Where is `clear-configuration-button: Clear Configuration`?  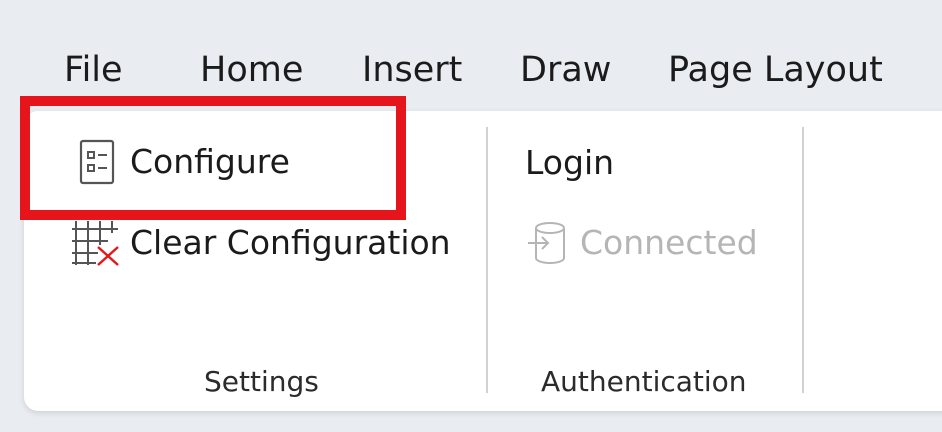
clear-configuration-button: Clear Configuration is located at coordinates (259, 243).